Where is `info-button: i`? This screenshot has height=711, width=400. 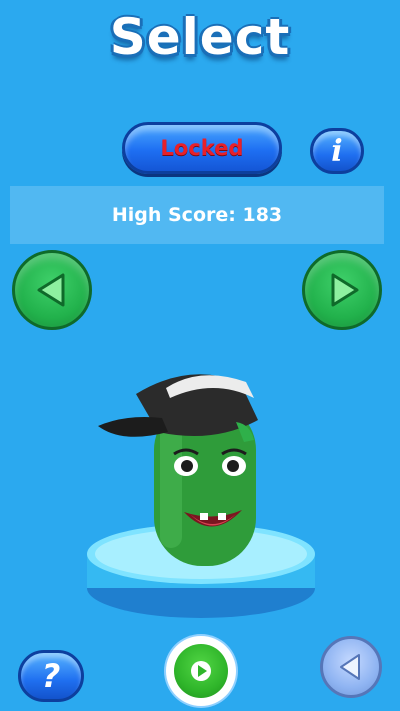 info-button: i is located at coordinates (337, 151).